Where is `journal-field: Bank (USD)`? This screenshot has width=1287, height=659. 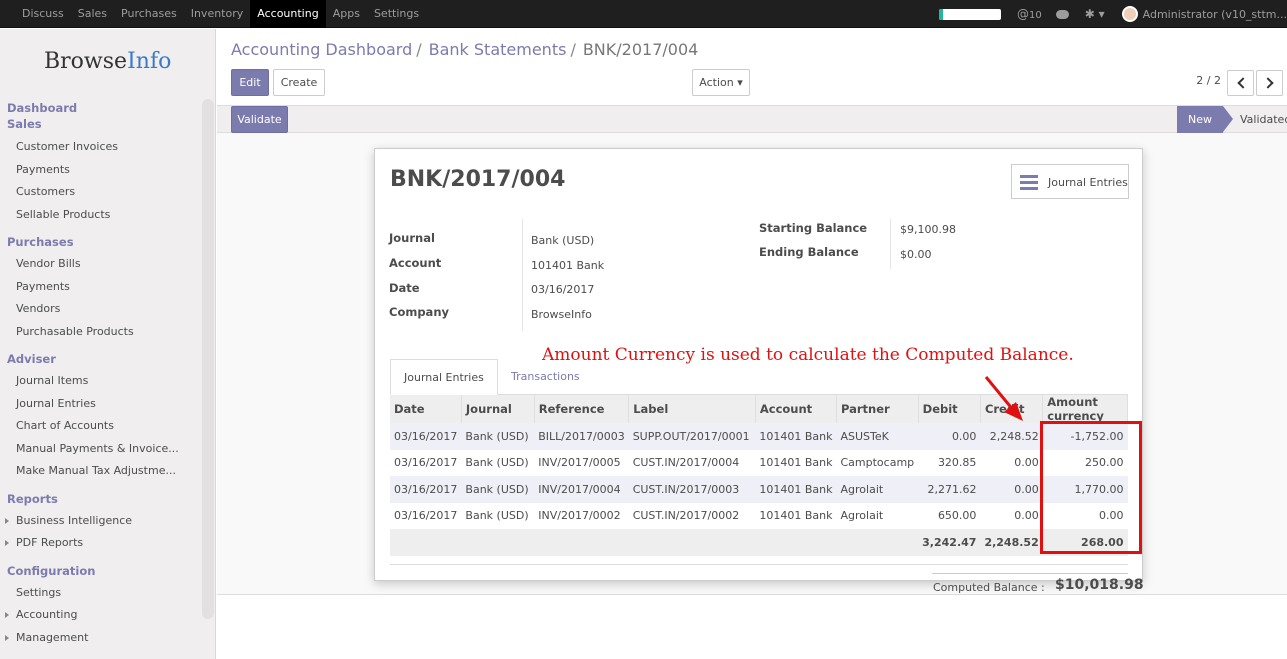
journal-field: Bank (USD) is located at coordinates (562, 240).